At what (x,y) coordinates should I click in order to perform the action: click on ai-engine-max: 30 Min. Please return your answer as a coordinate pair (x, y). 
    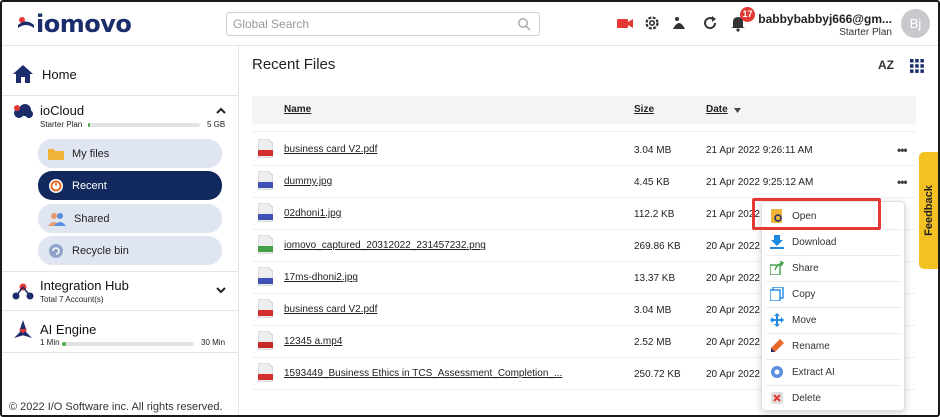
    Looking at the image, I should click on (213, 342).